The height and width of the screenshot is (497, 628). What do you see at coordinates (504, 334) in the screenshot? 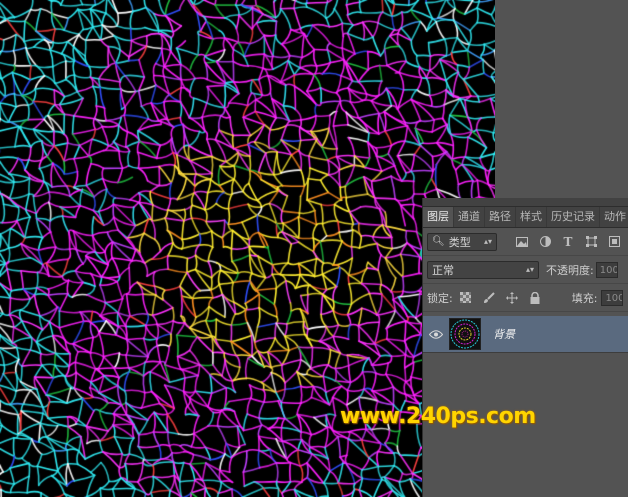
I see `layer-name: 背景` at bounding box center [504, 334].